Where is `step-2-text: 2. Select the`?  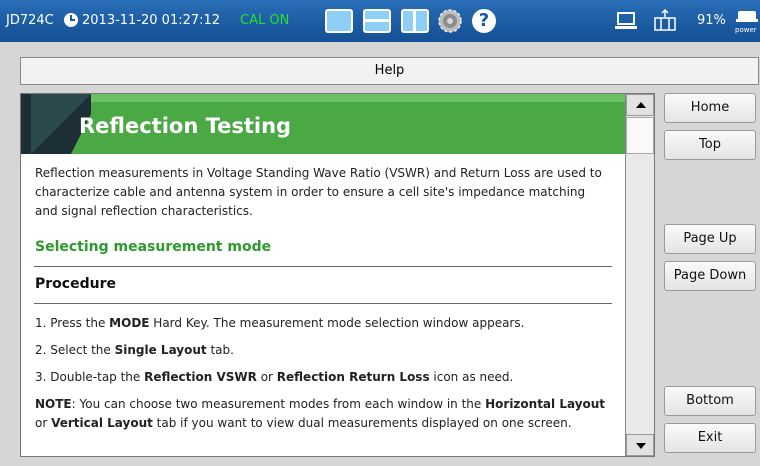
step-2-text: 2. Select the is located at coordinates (75, 350).